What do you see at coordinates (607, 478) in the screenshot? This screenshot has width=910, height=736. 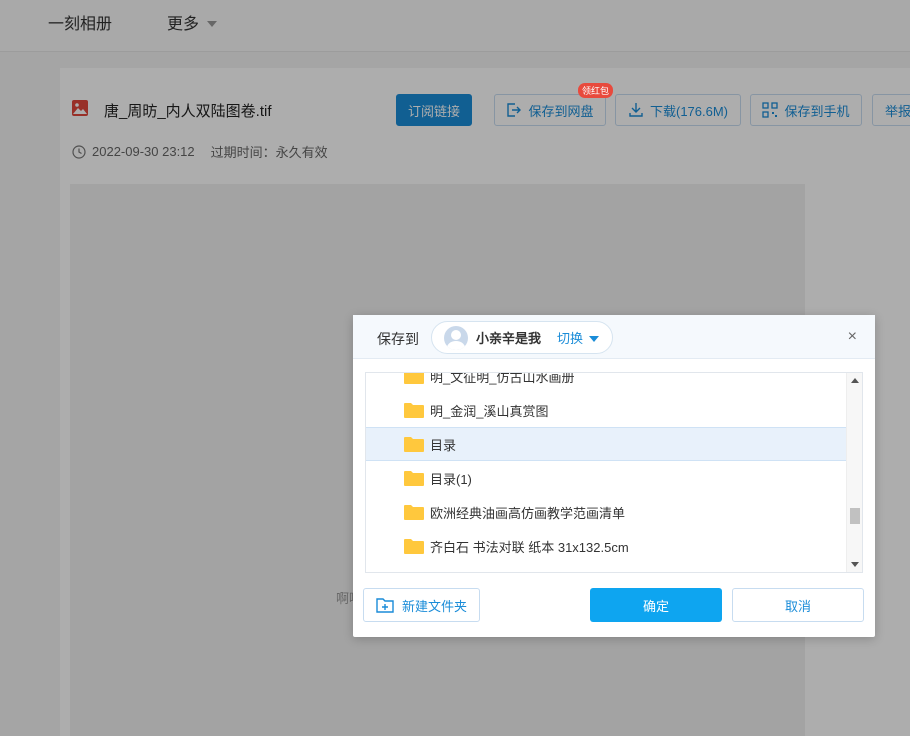 I see `folder-row: 目录(1)` at bounding box center [607, 478].